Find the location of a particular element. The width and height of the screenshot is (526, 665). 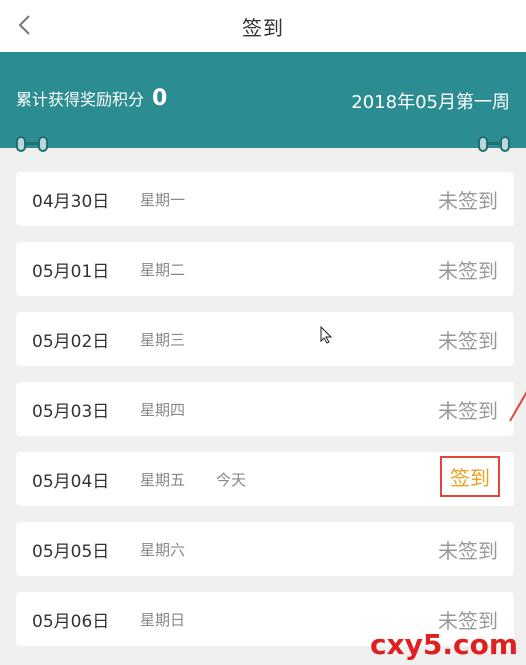

day-weekday: 星期五 is located at coordinates (163, 479).